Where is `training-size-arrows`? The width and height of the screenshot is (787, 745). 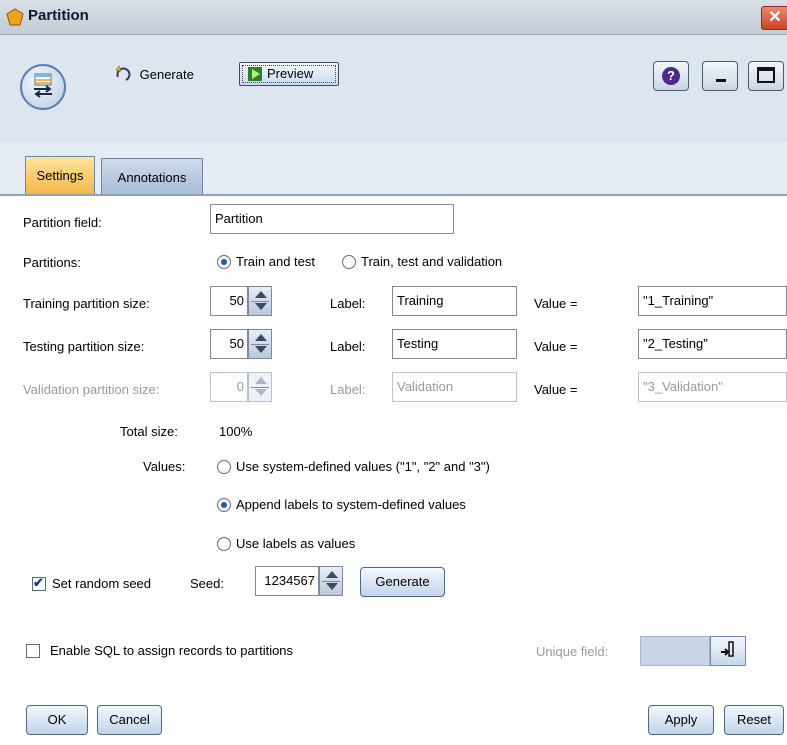 training-size-arrows is located at coordinates (260, 301).